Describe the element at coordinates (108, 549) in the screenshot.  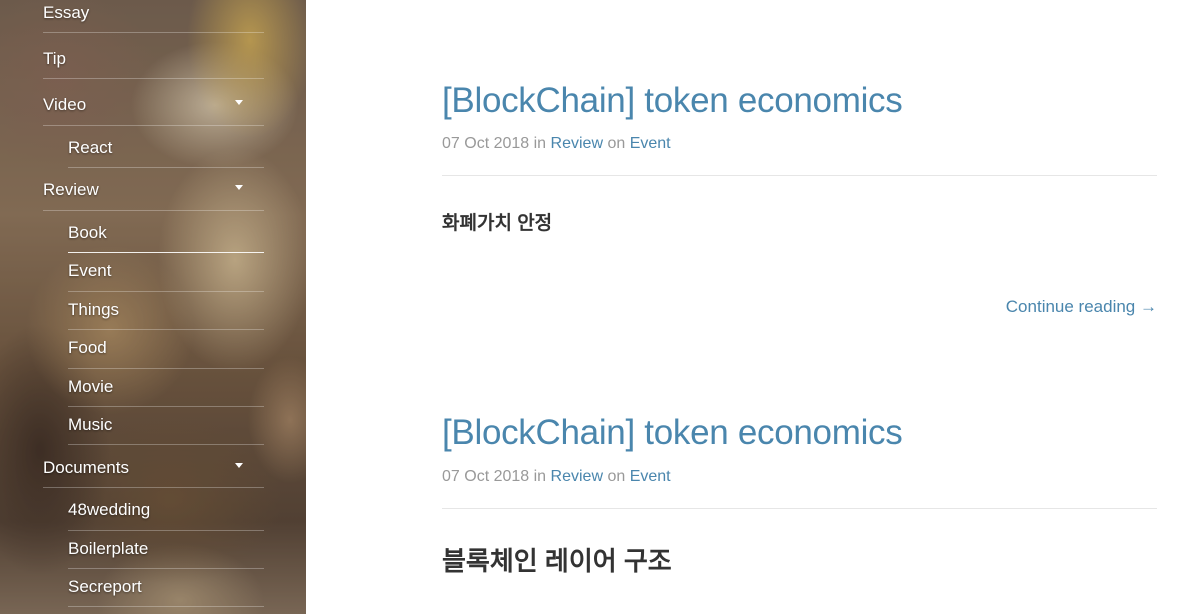
I see `sidebar-item-boilerplate: Boilerplate` at that location.